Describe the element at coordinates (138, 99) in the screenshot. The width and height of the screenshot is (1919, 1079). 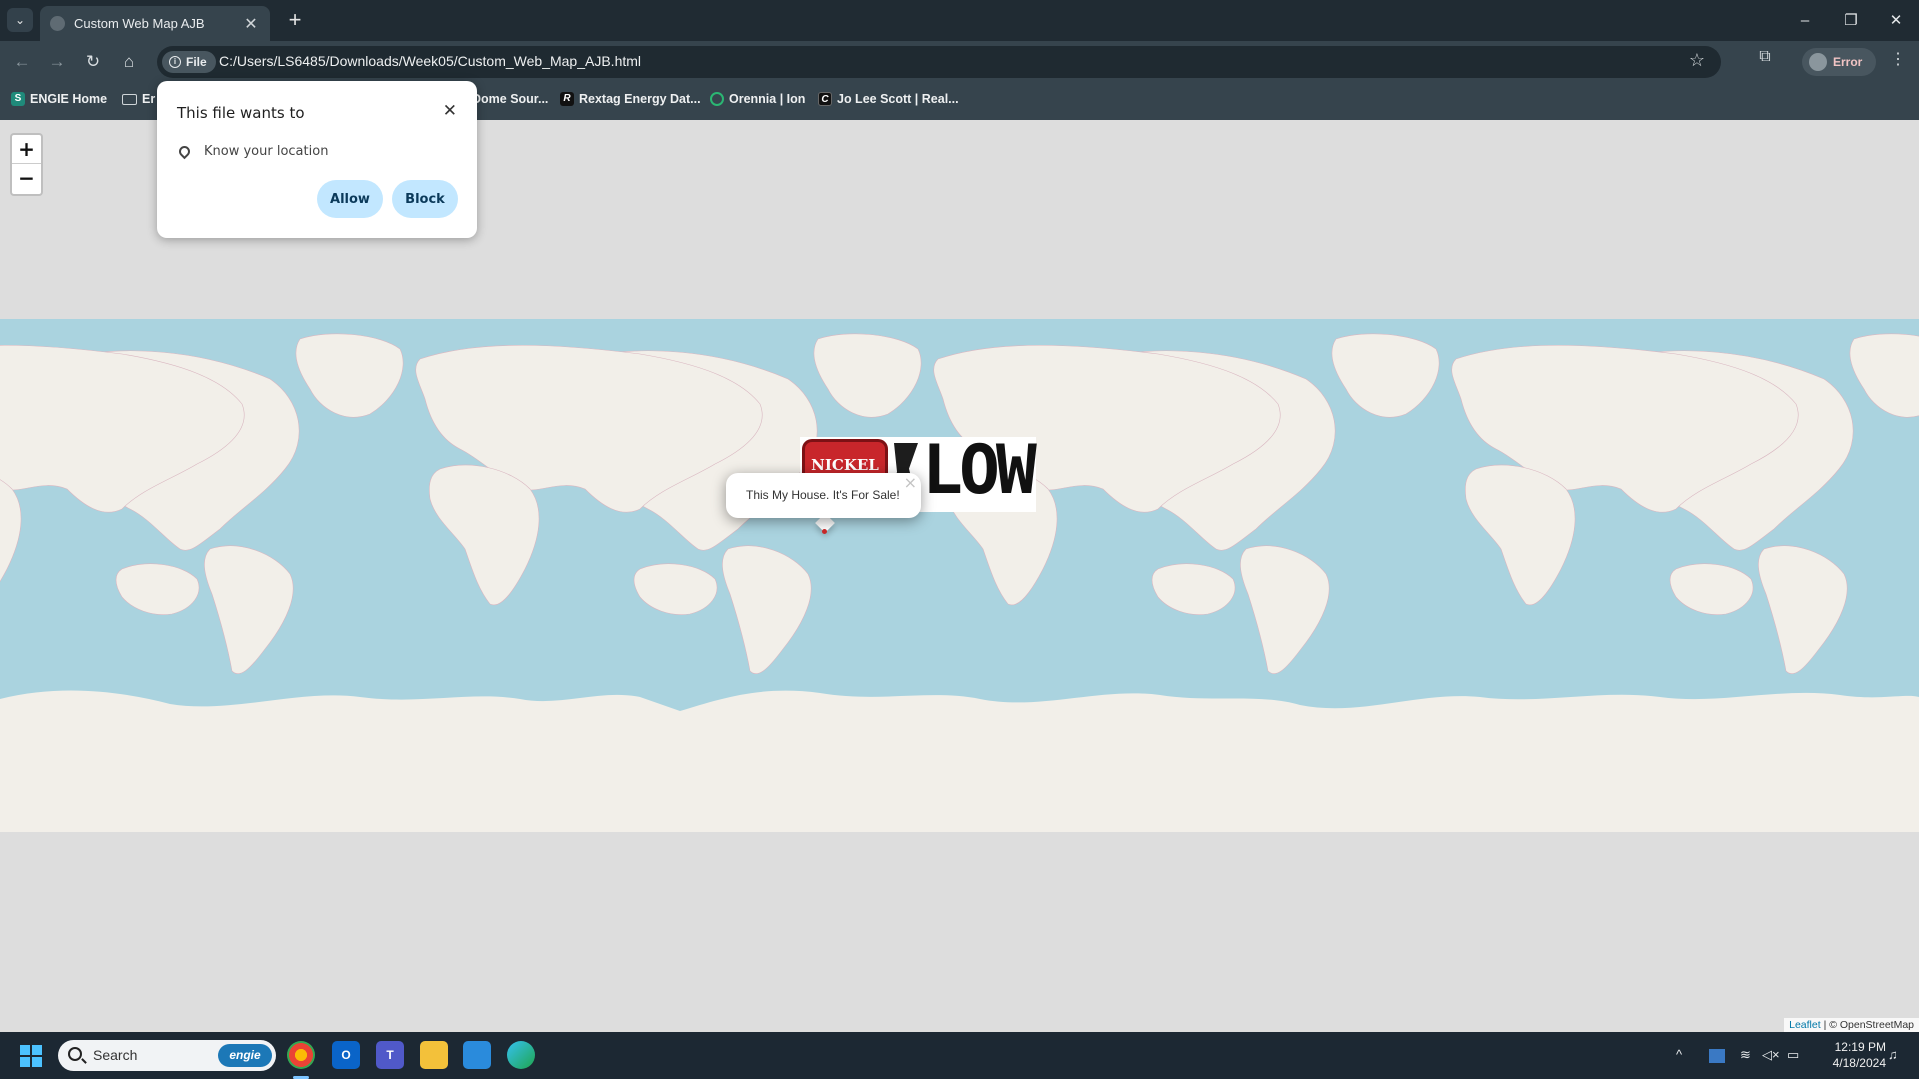
I see `bookmark-folder-er: Er` at that location.